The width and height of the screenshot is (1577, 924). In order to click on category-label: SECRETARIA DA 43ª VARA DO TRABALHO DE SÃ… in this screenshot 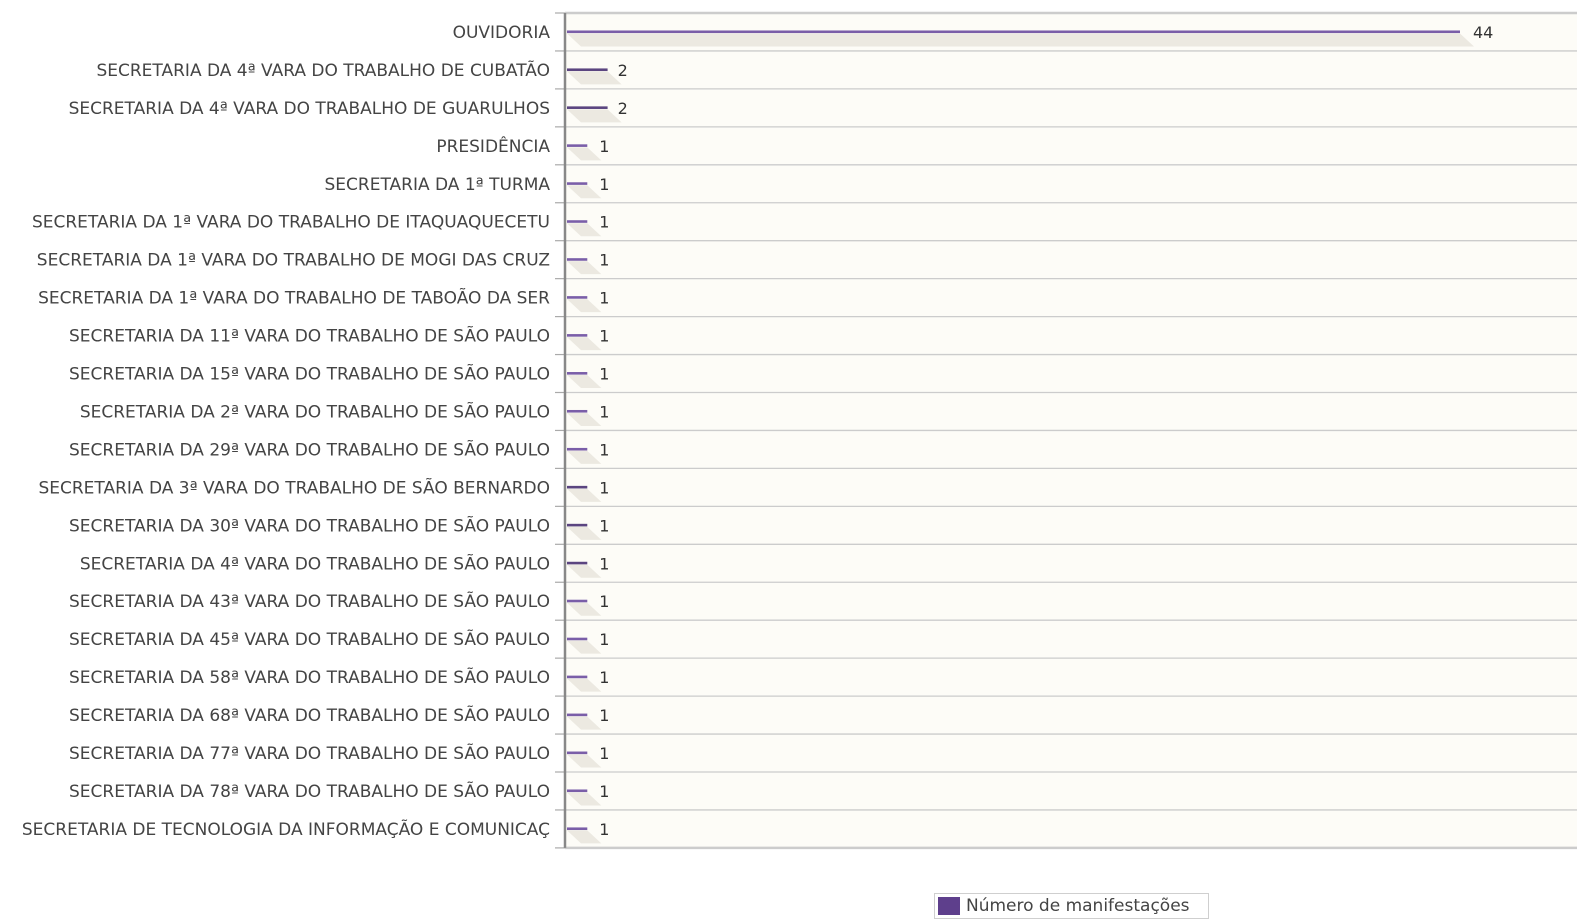, I will do `click(309, 601)`.